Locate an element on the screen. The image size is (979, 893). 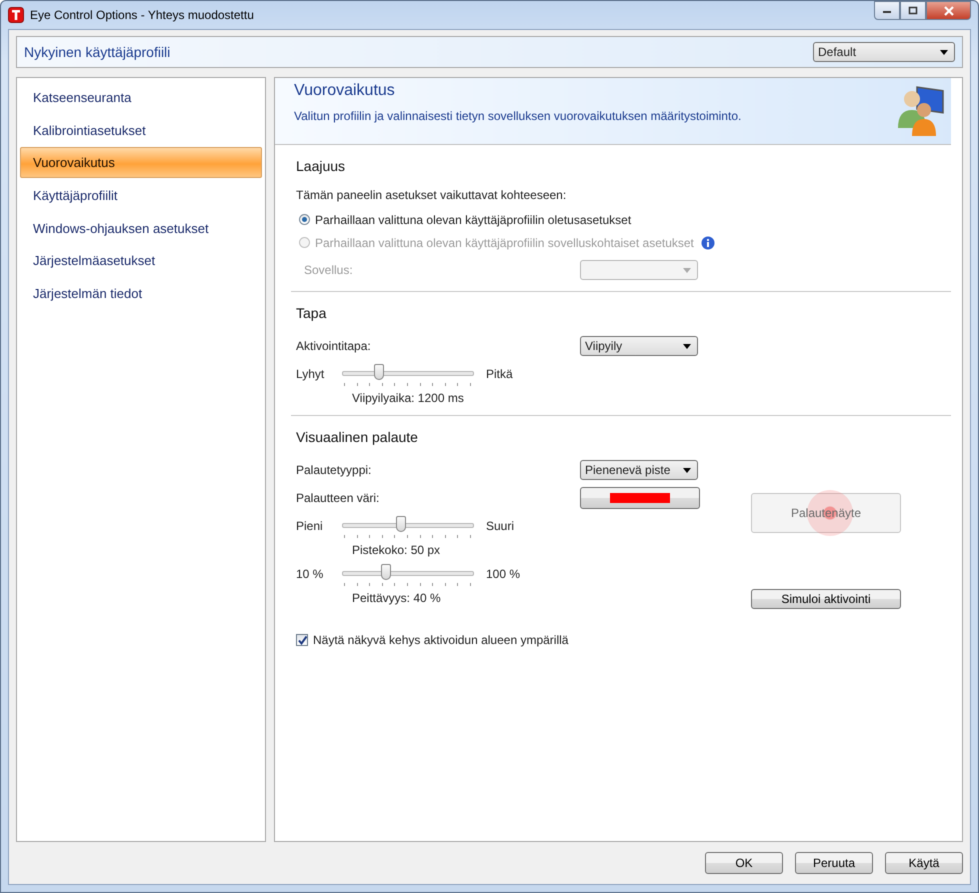
sidebar-item: Katseenseuranta is located at coordinates (141, 97).